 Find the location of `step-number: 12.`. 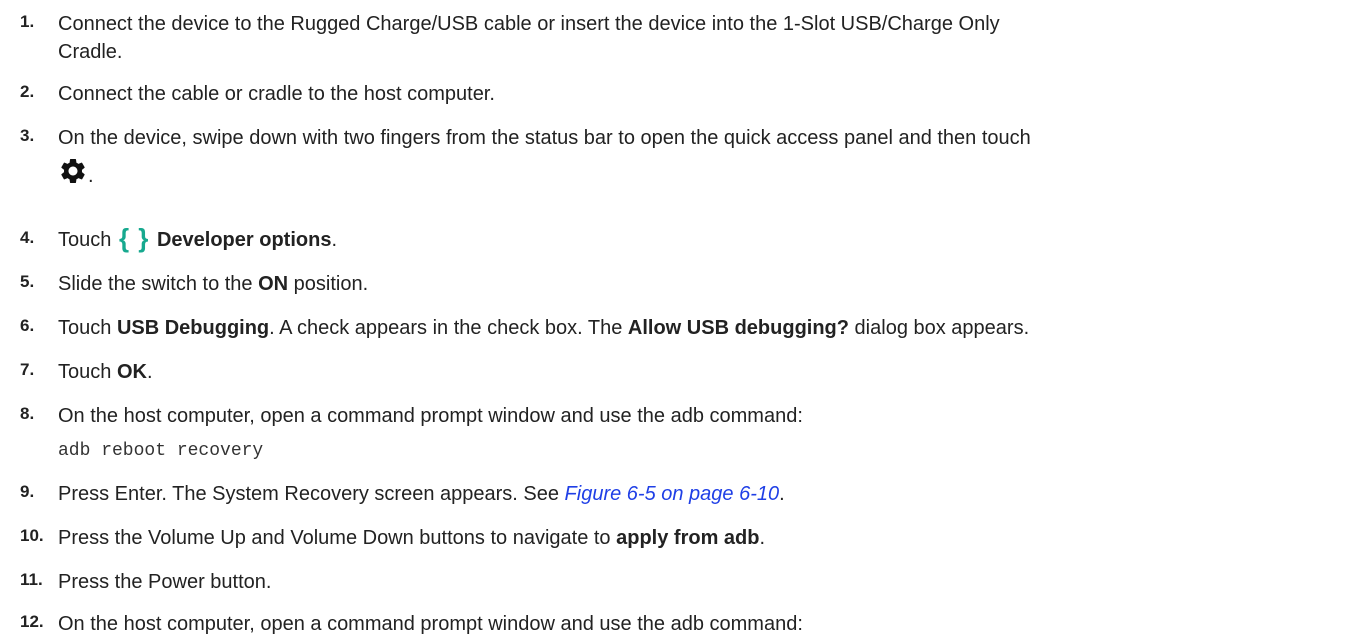

step-number: 12. is located at coordinates (32, 621).